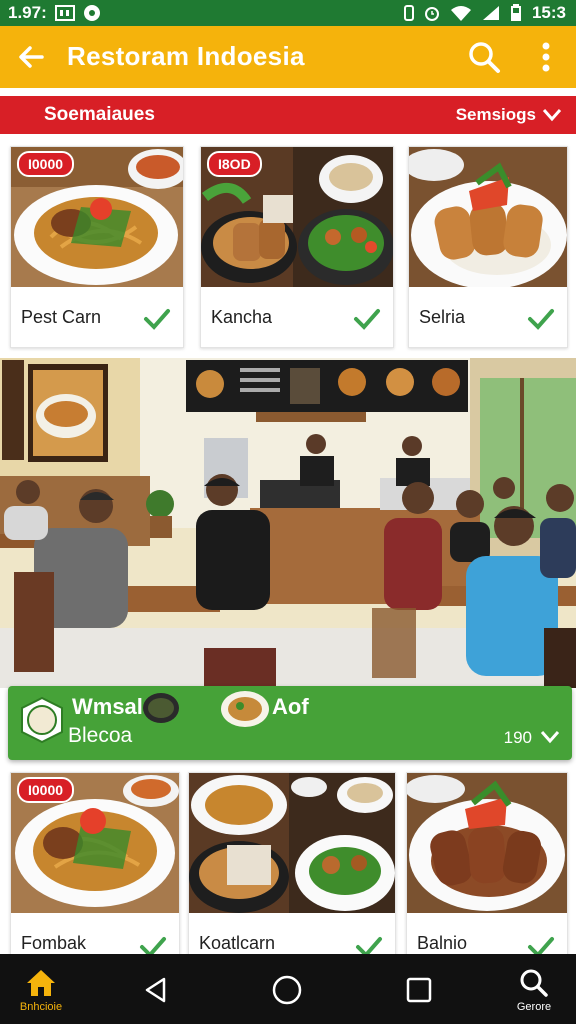 The height and width of the screenshot is (1024, 576). I want to click on battery-icon, so click(515, 12).